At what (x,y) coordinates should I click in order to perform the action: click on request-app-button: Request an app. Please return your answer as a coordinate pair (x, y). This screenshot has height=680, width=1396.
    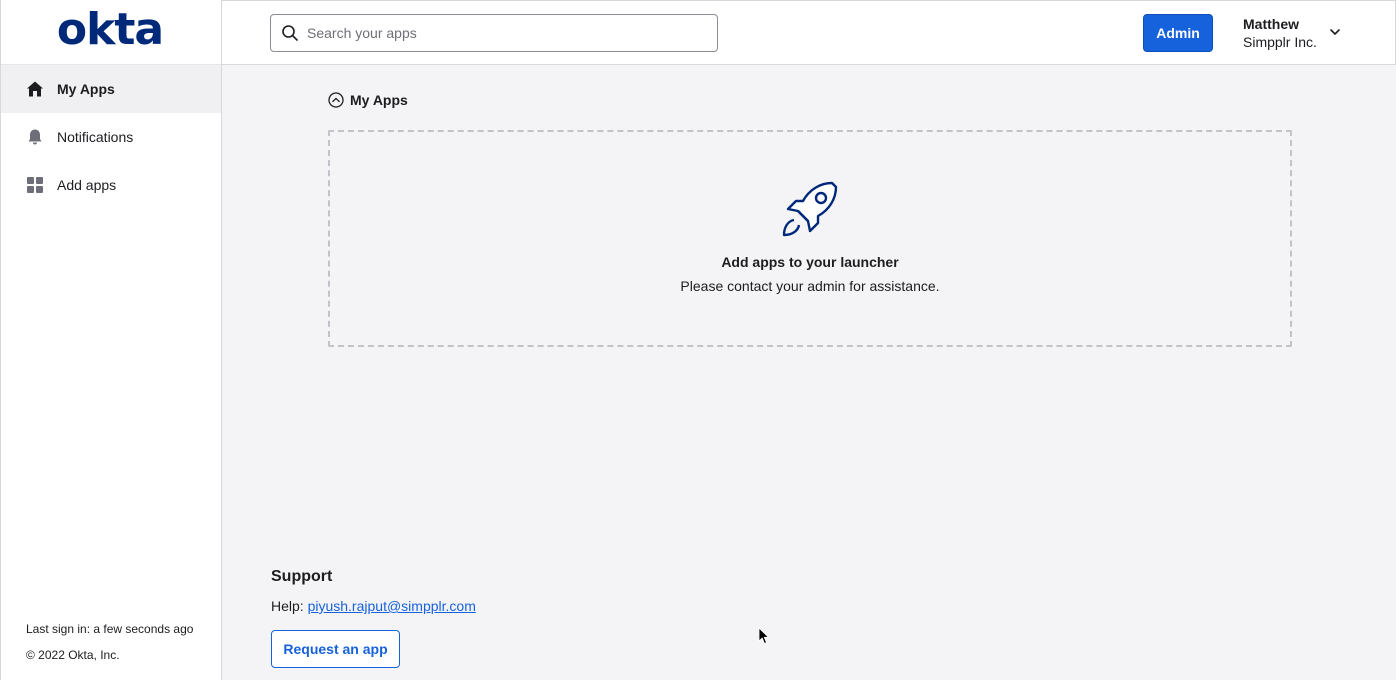
    Looking at the image, I should click on (335, 649).